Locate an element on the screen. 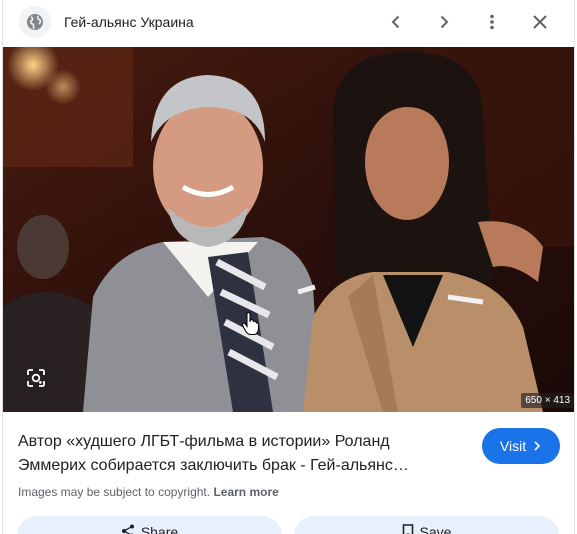 The width and height of the screenshot is (577, 534). more-vert-icon is located at coordinates (492, 22).